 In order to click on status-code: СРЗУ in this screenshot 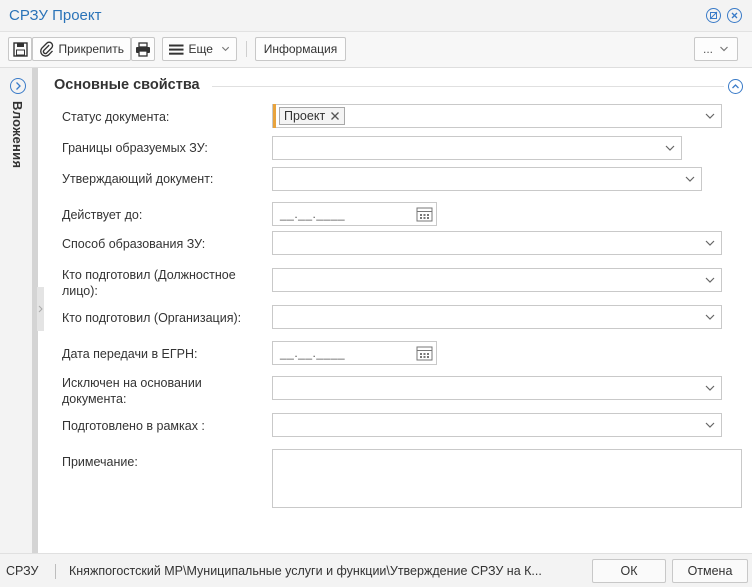, I will do `click(22, 571)`.